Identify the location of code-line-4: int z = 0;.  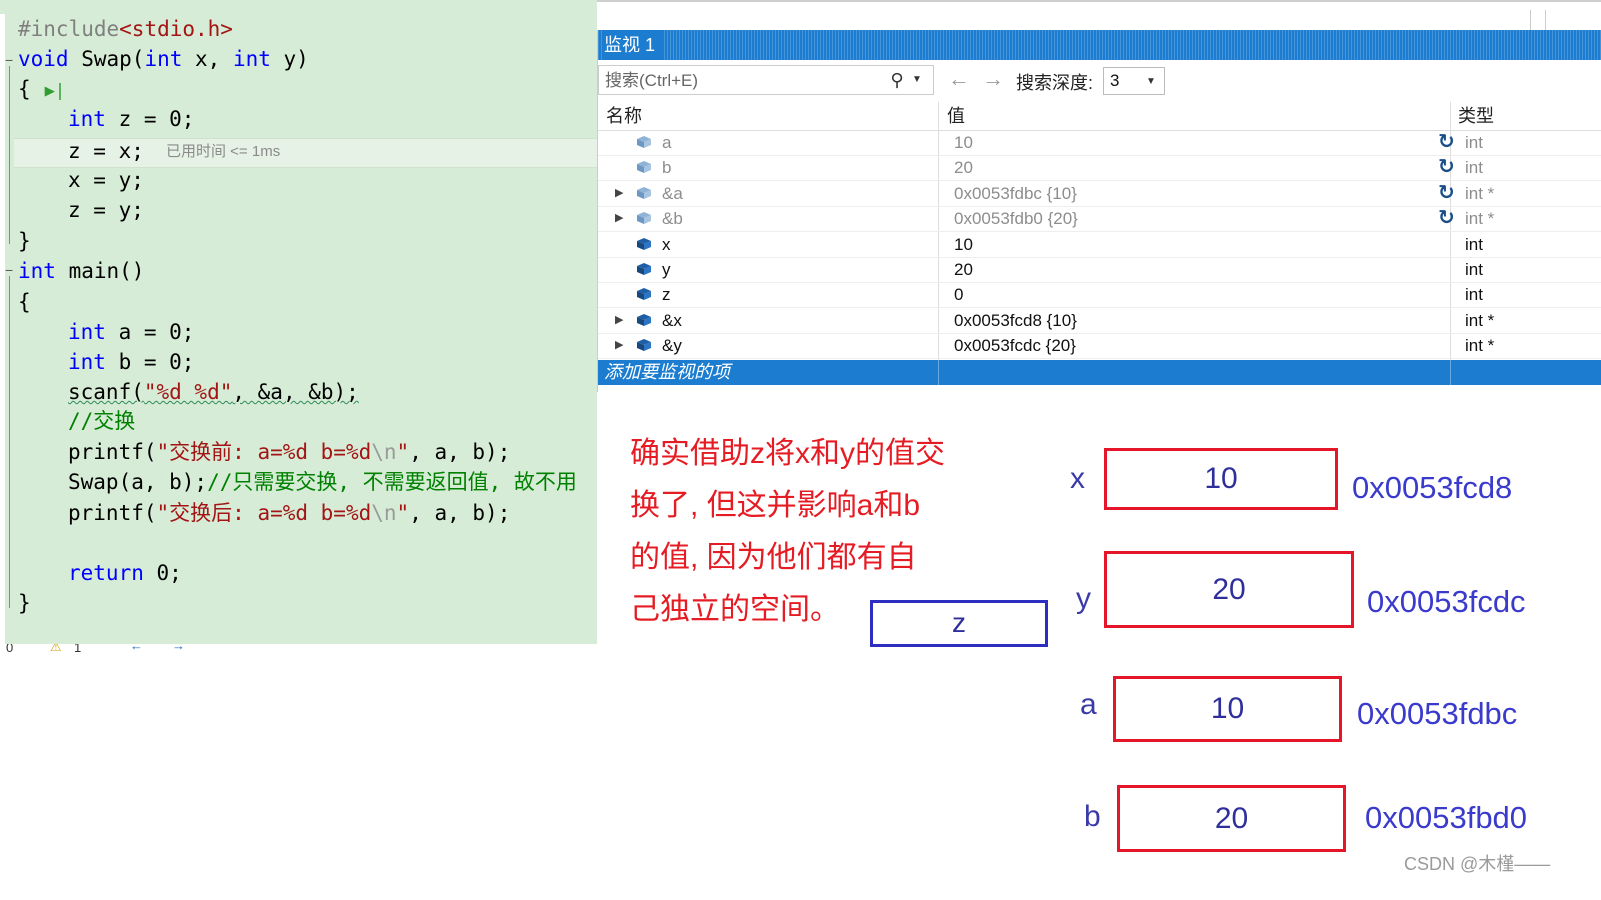
(131, 119).